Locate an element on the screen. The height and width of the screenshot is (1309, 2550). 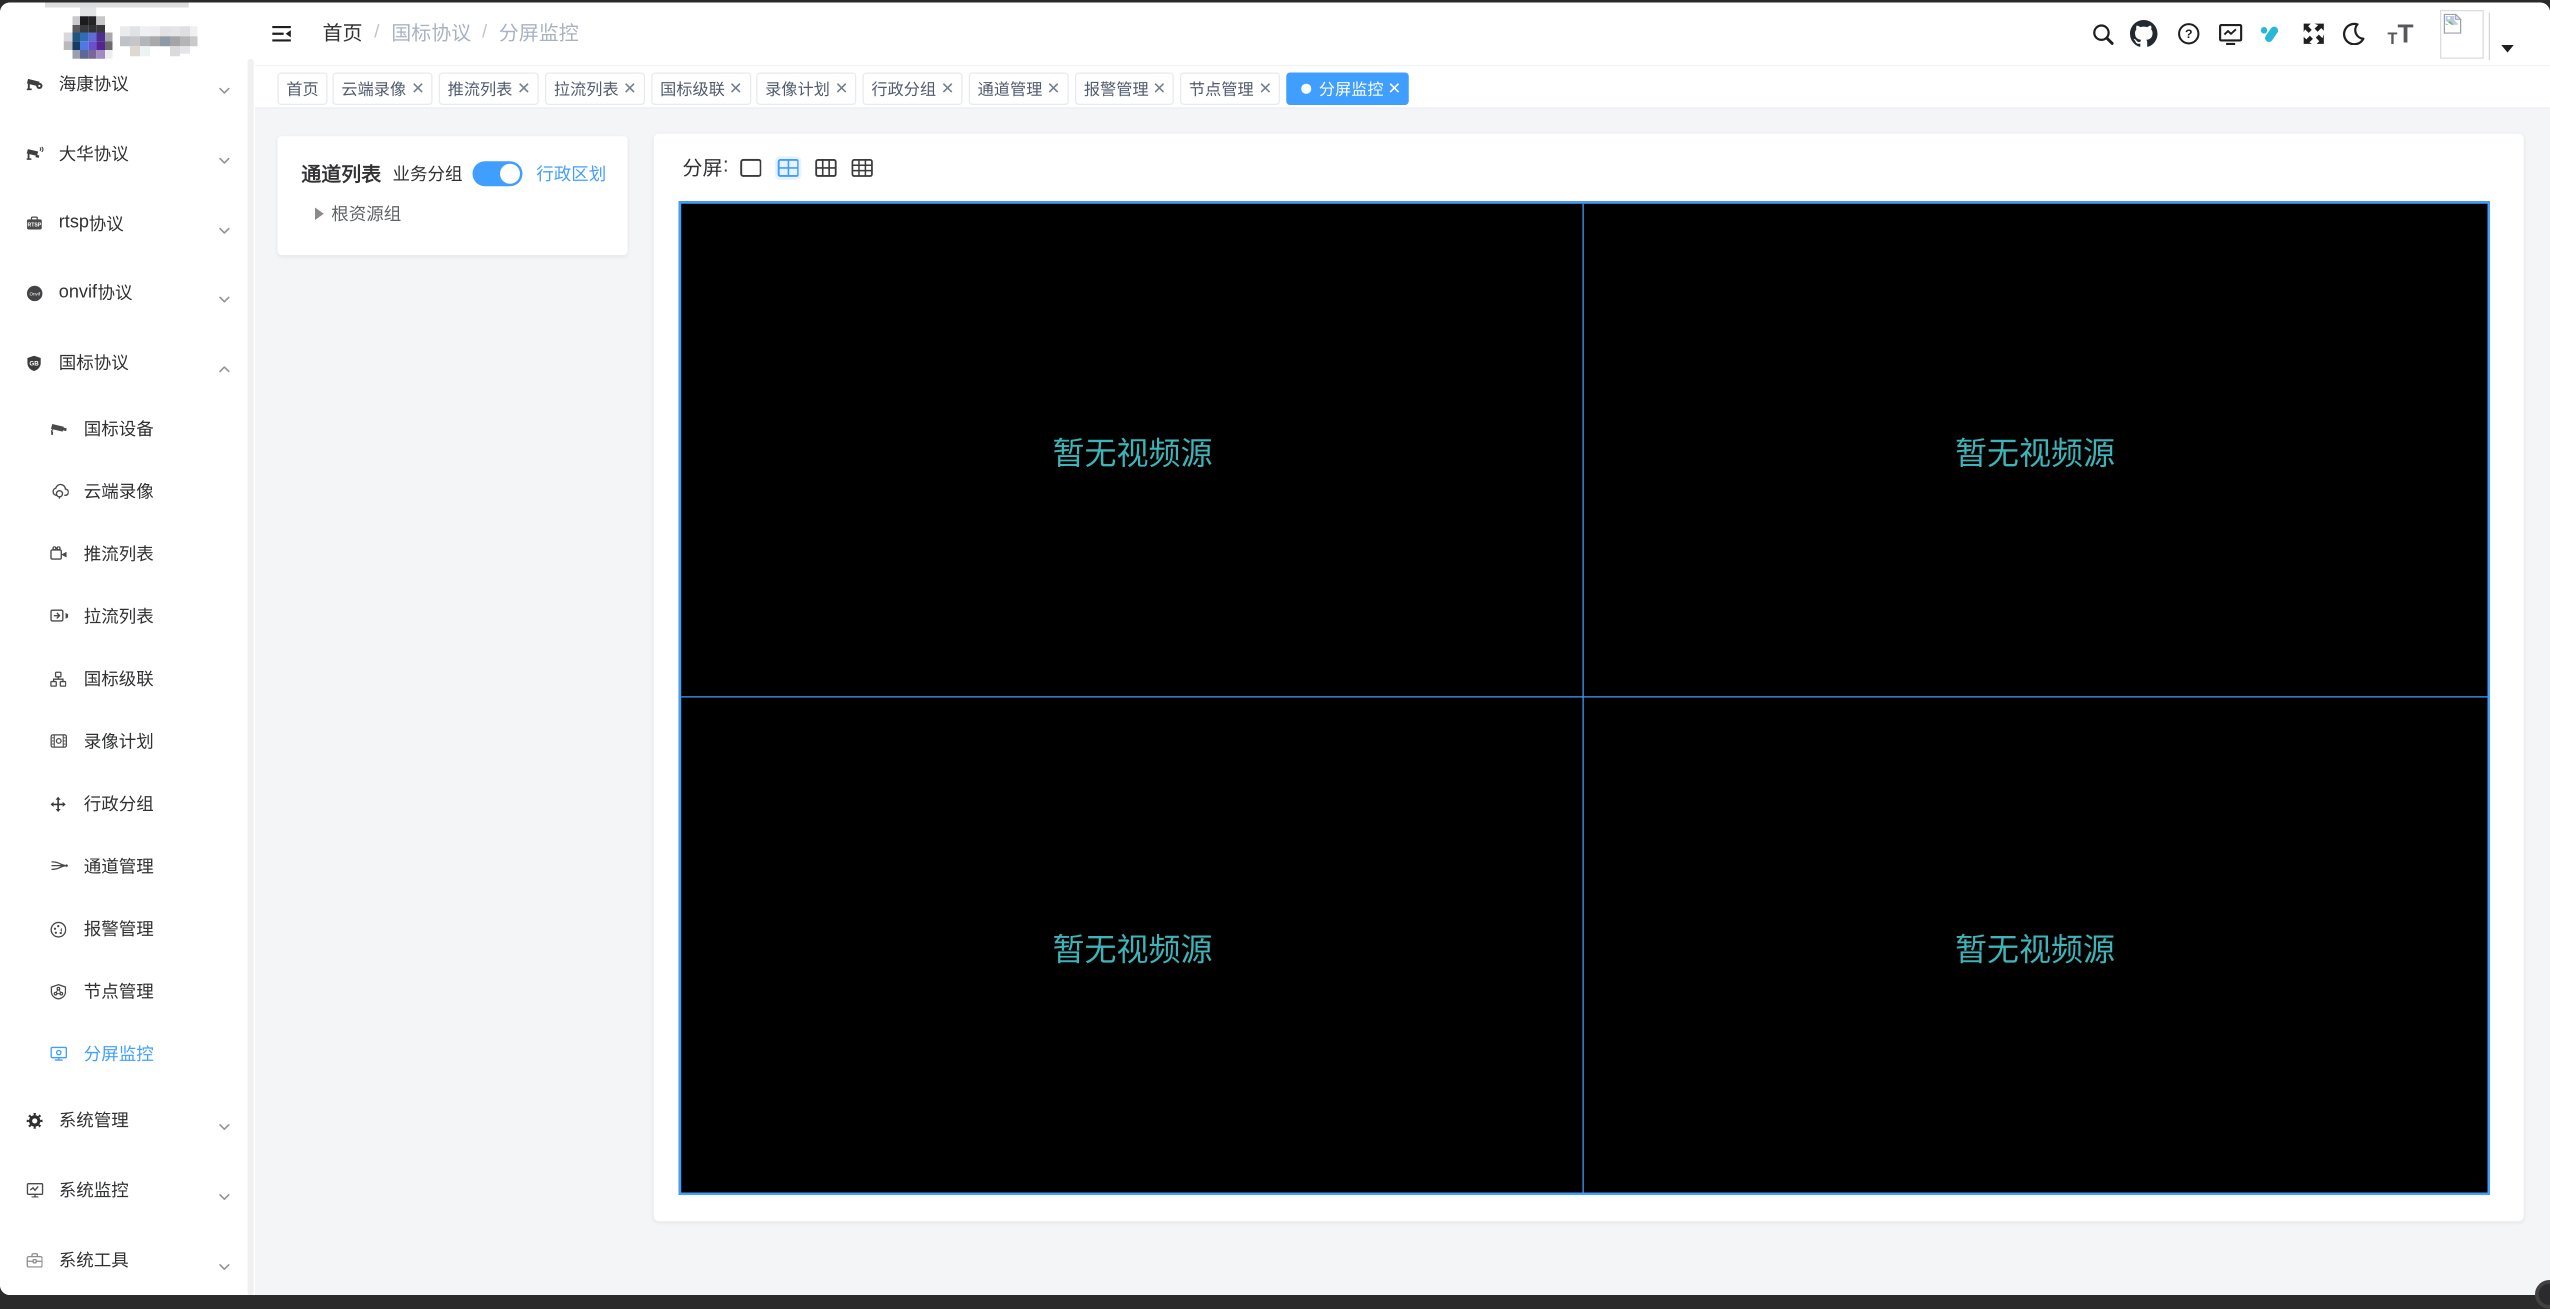
svg-text: RTSP is located at coordinates (34, 225).